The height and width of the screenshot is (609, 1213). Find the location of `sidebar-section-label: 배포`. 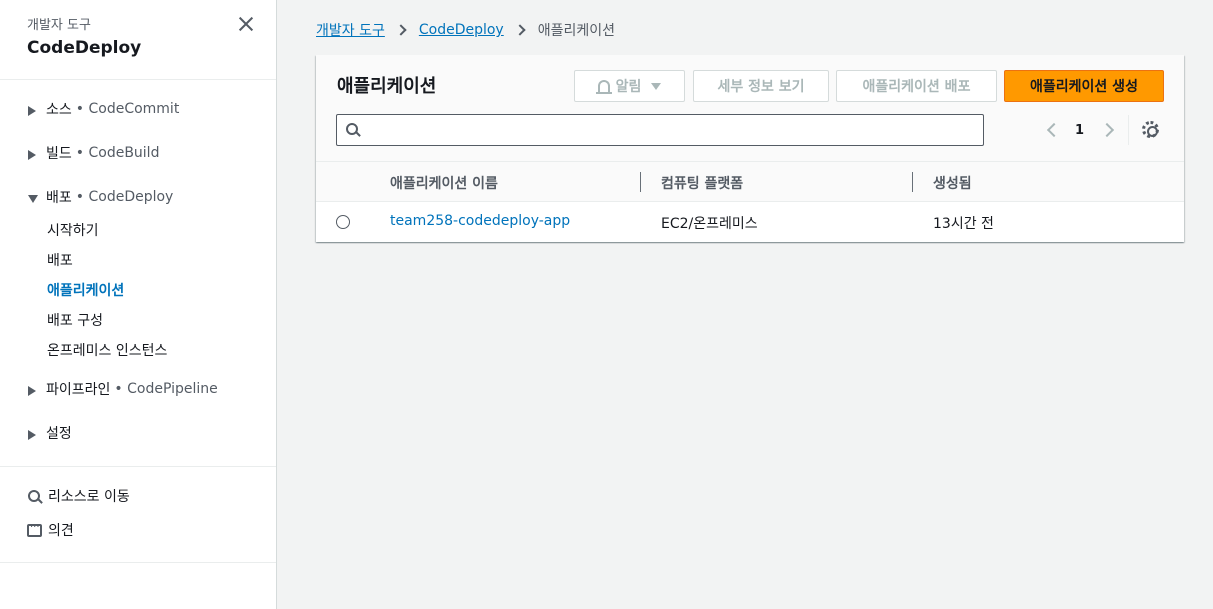

sidebar-section-label: 배포 is located at coordinates (59, 198).